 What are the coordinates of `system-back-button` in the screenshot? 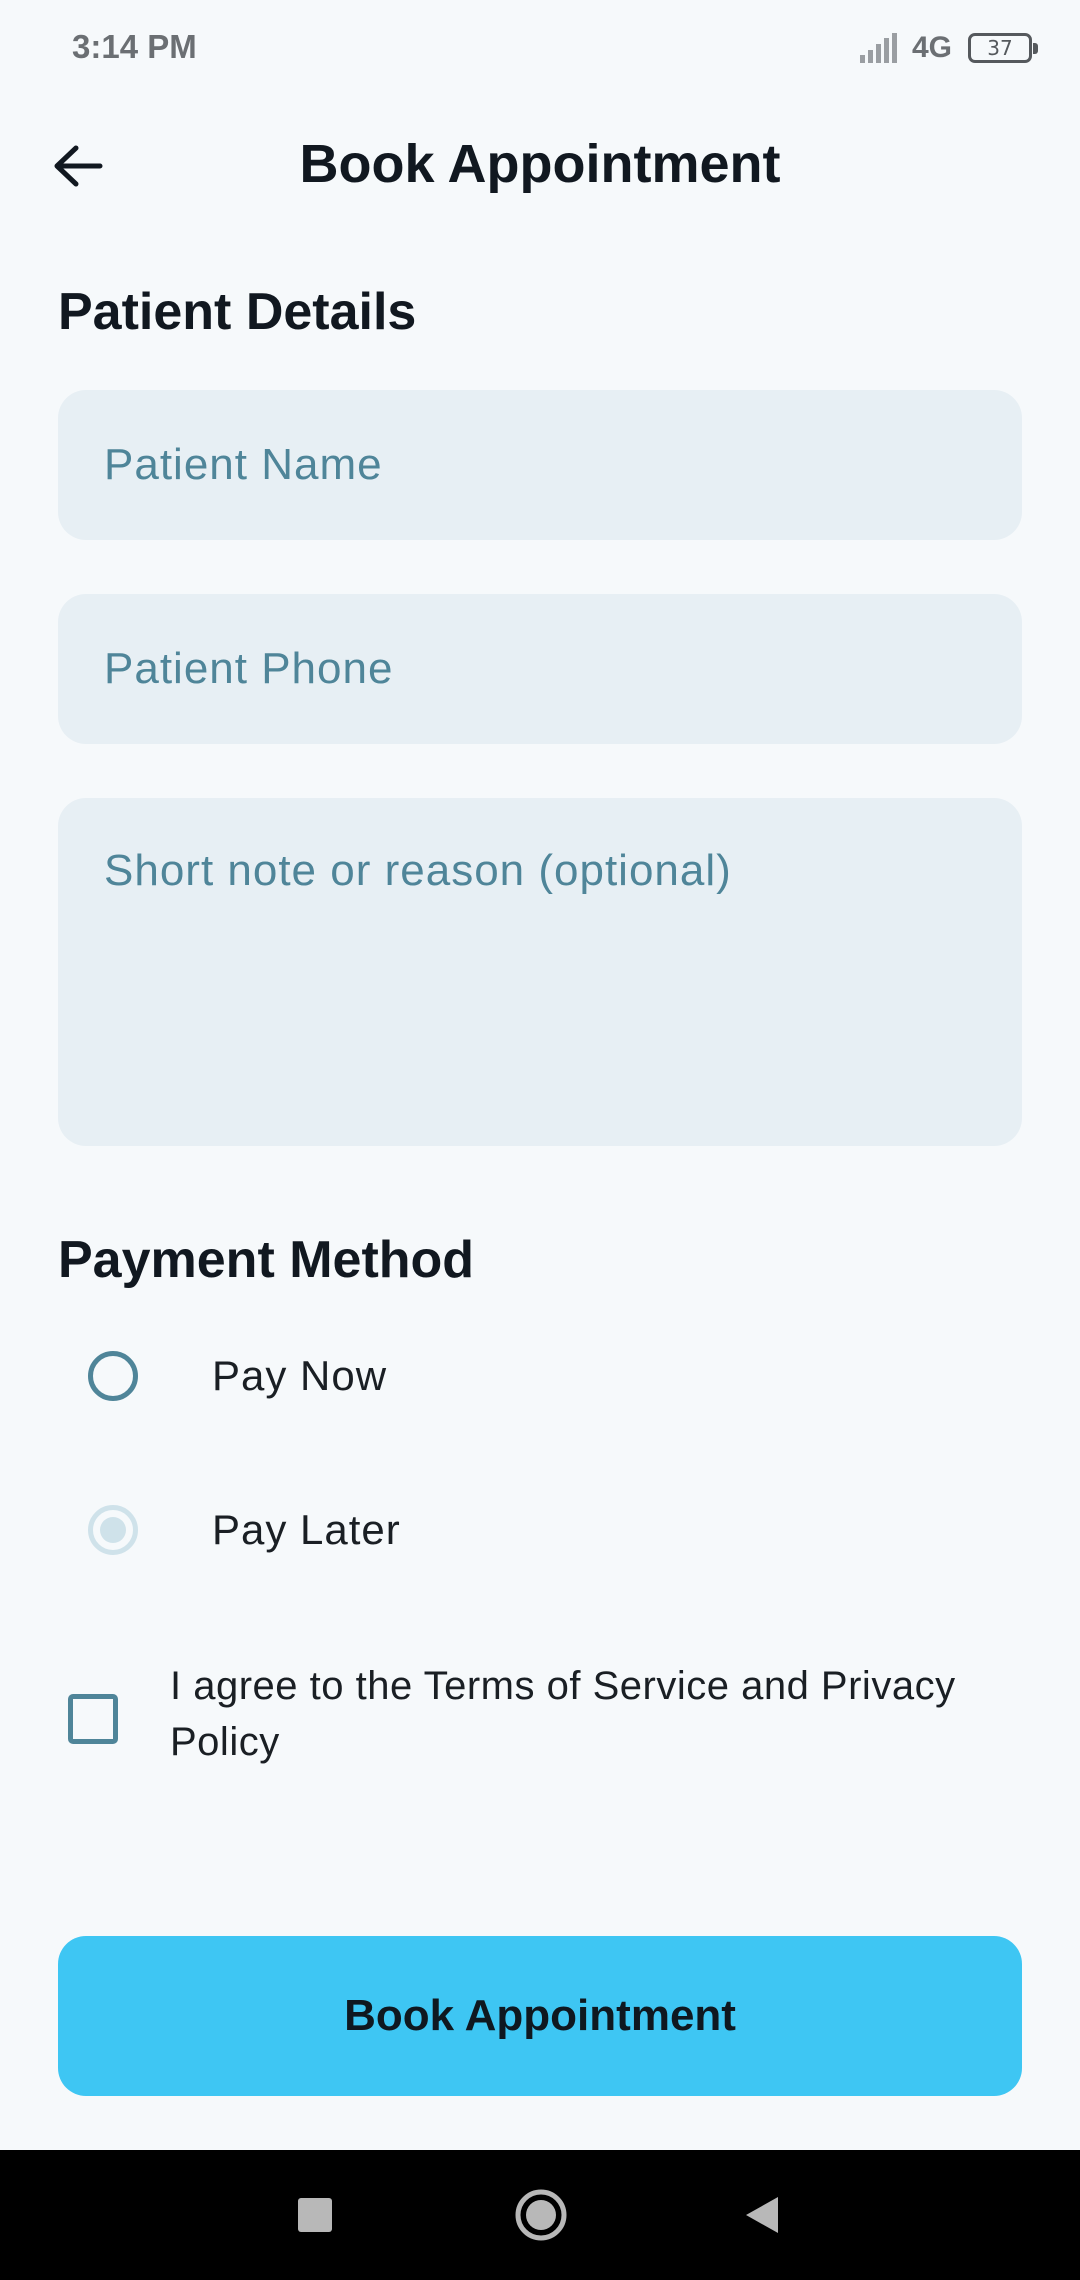 It's located at (762, 2215).